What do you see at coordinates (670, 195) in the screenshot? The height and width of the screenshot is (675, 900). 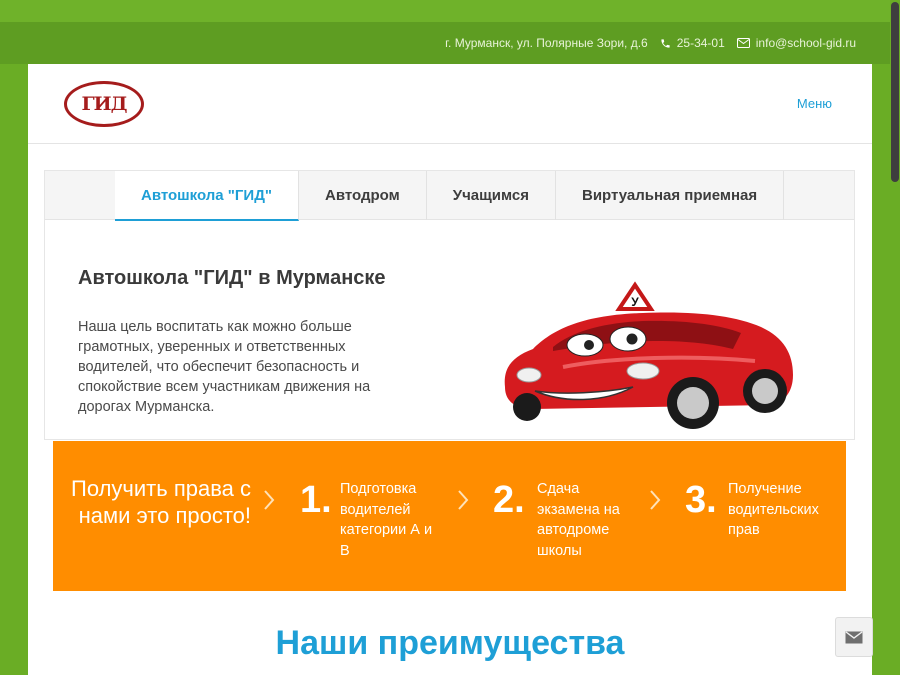 I see `tab-virtual-reception: Виртуальная приемная` at bounding box center [670, 195].